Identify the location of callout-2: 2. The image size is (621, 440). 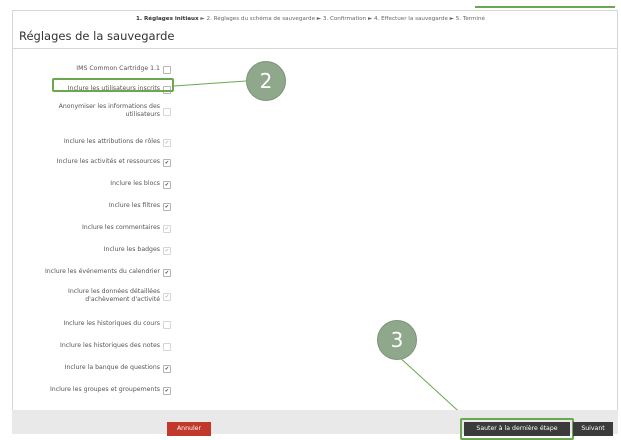
(266, 81).